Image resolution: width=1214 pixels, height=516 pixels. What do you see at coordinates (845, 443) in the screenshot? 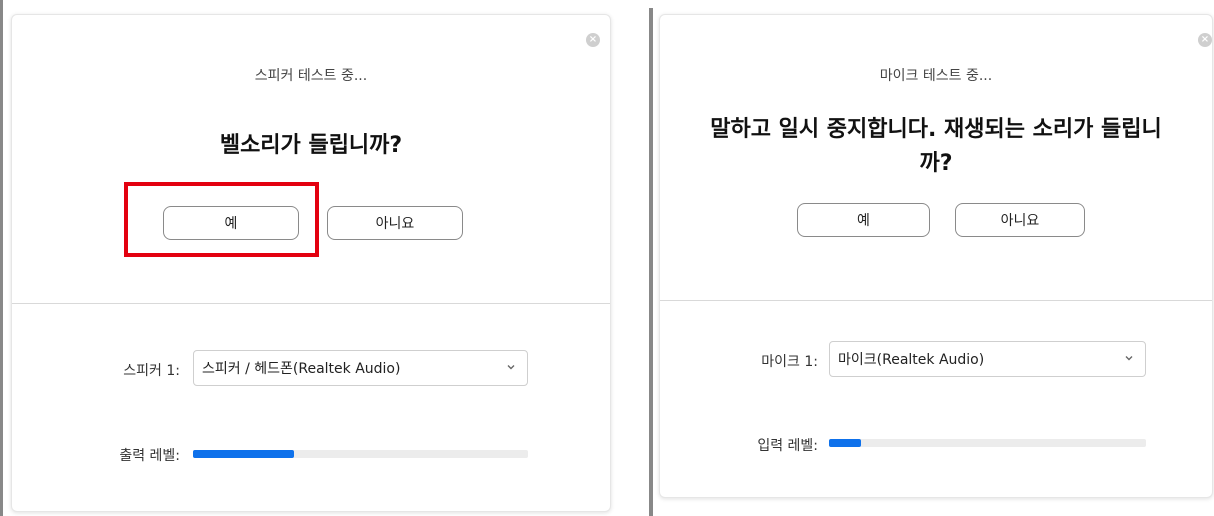
I see `mic-input-level-fill` at bounding box center [845, 443].